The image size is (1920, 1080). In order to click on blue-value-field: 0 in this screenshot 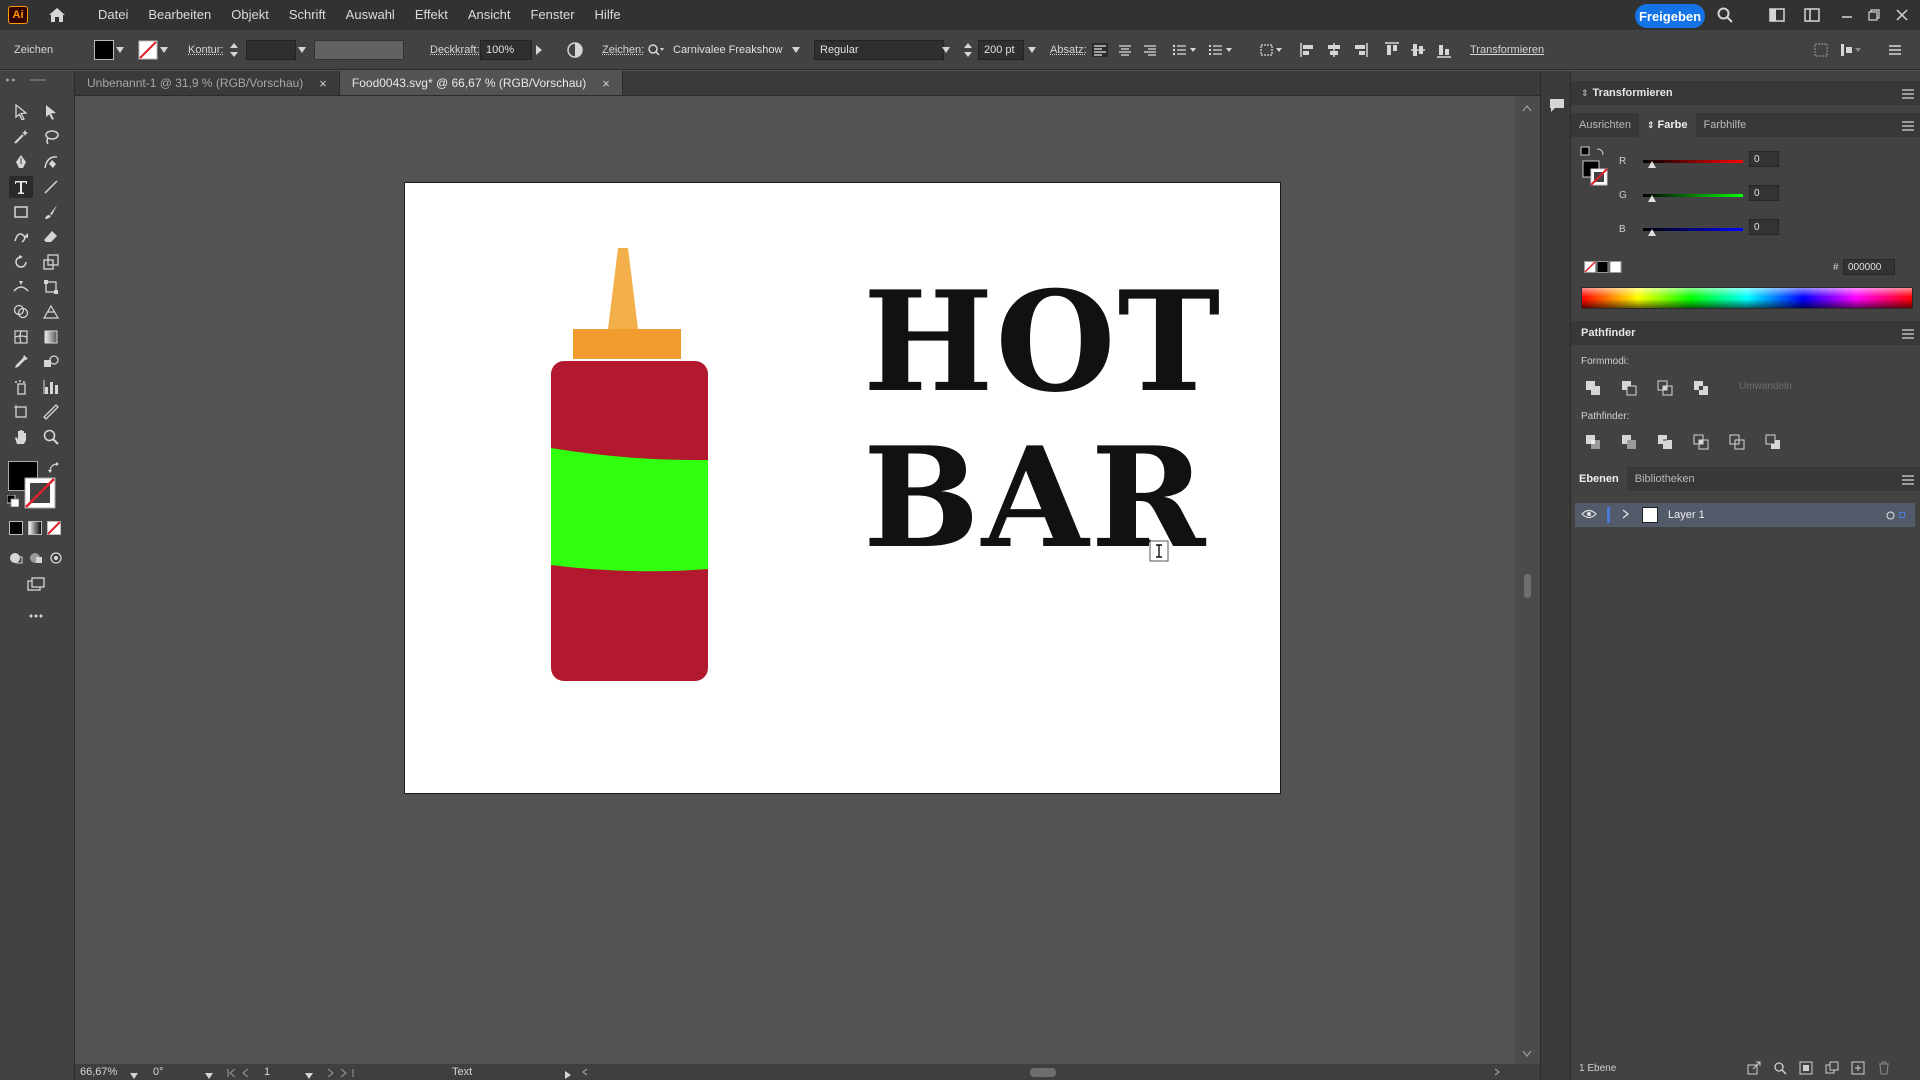, I will do `click(1764, 227)`.